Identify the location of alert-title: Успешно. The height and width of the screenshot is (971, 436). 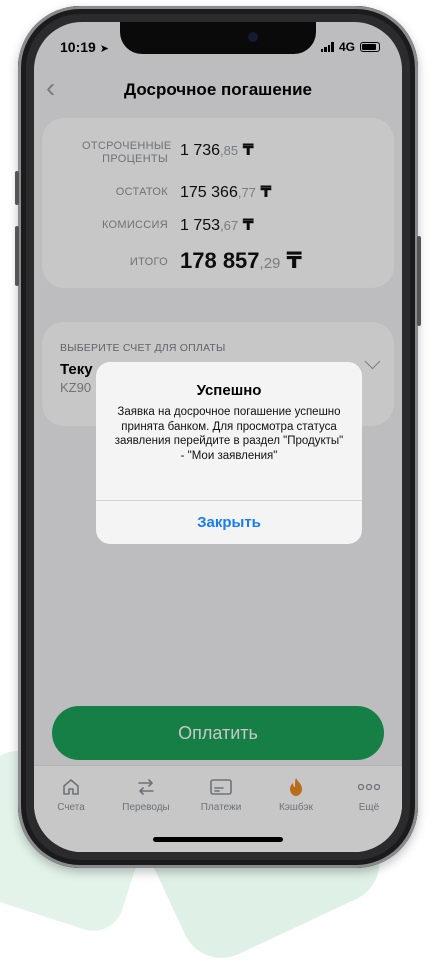
(229, 390).